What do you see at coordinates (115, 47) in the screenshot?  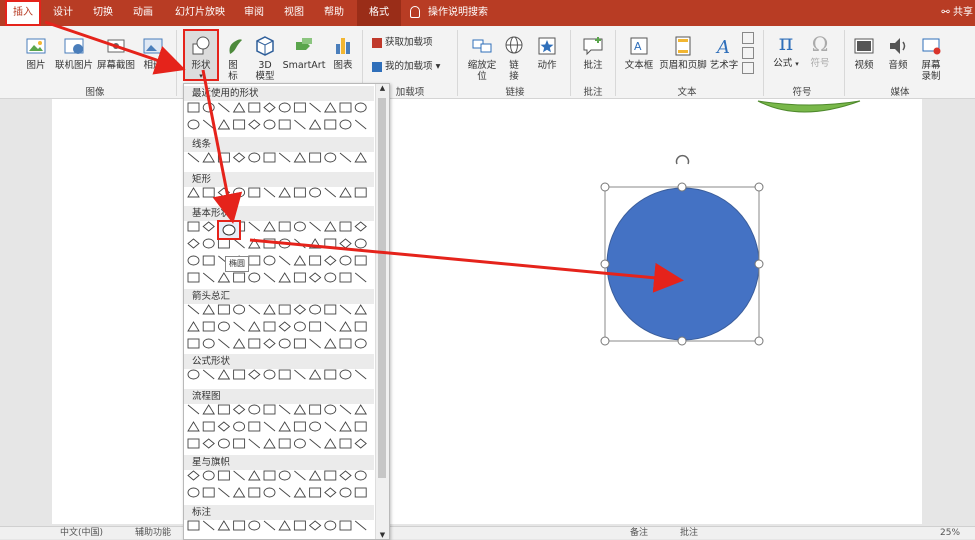 I see `arrow-to-shapes-button` at bounding box center [115, 47].